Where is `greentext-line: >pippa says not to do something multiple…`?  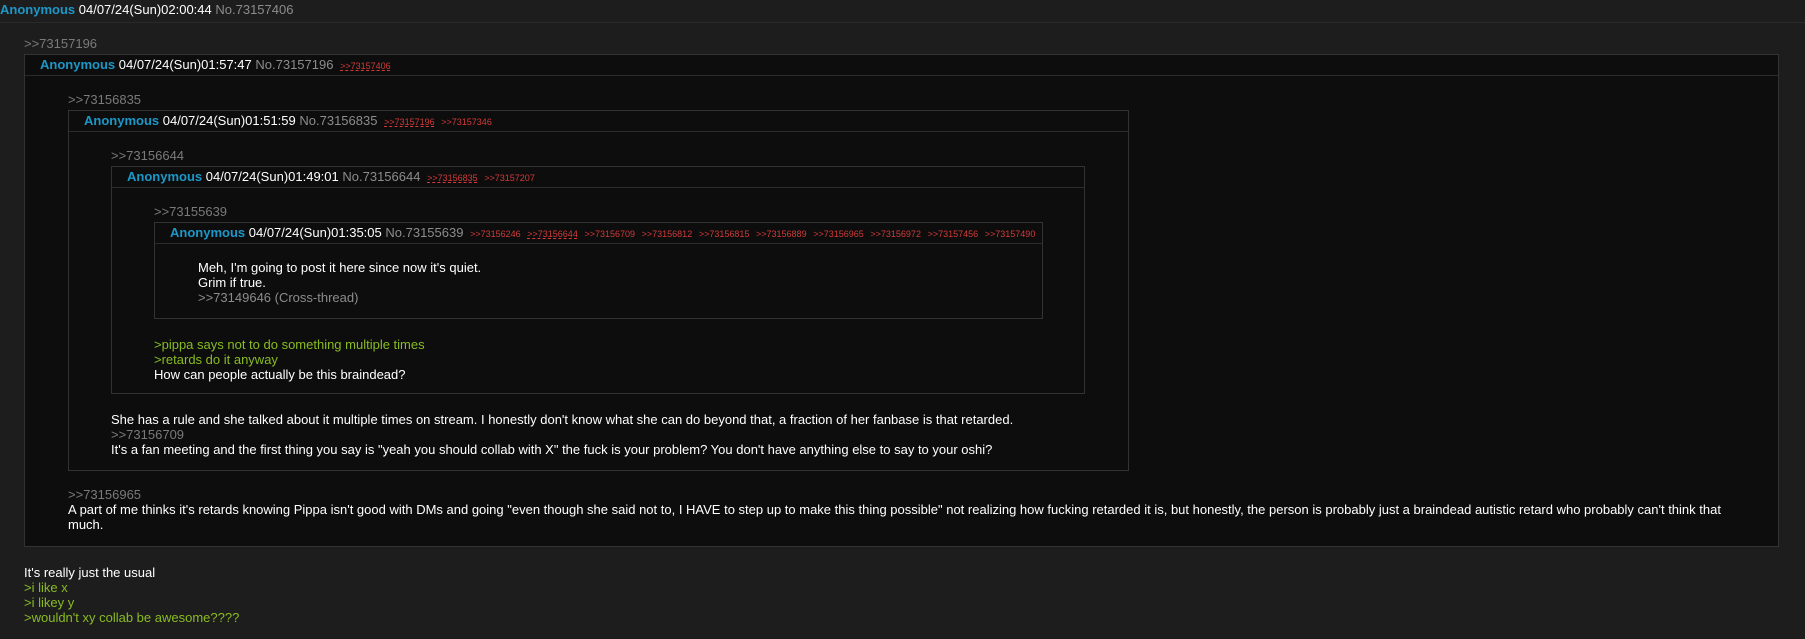
greentext-line: >pippa says not to do something multiple… is located at coordinates (289, 344).